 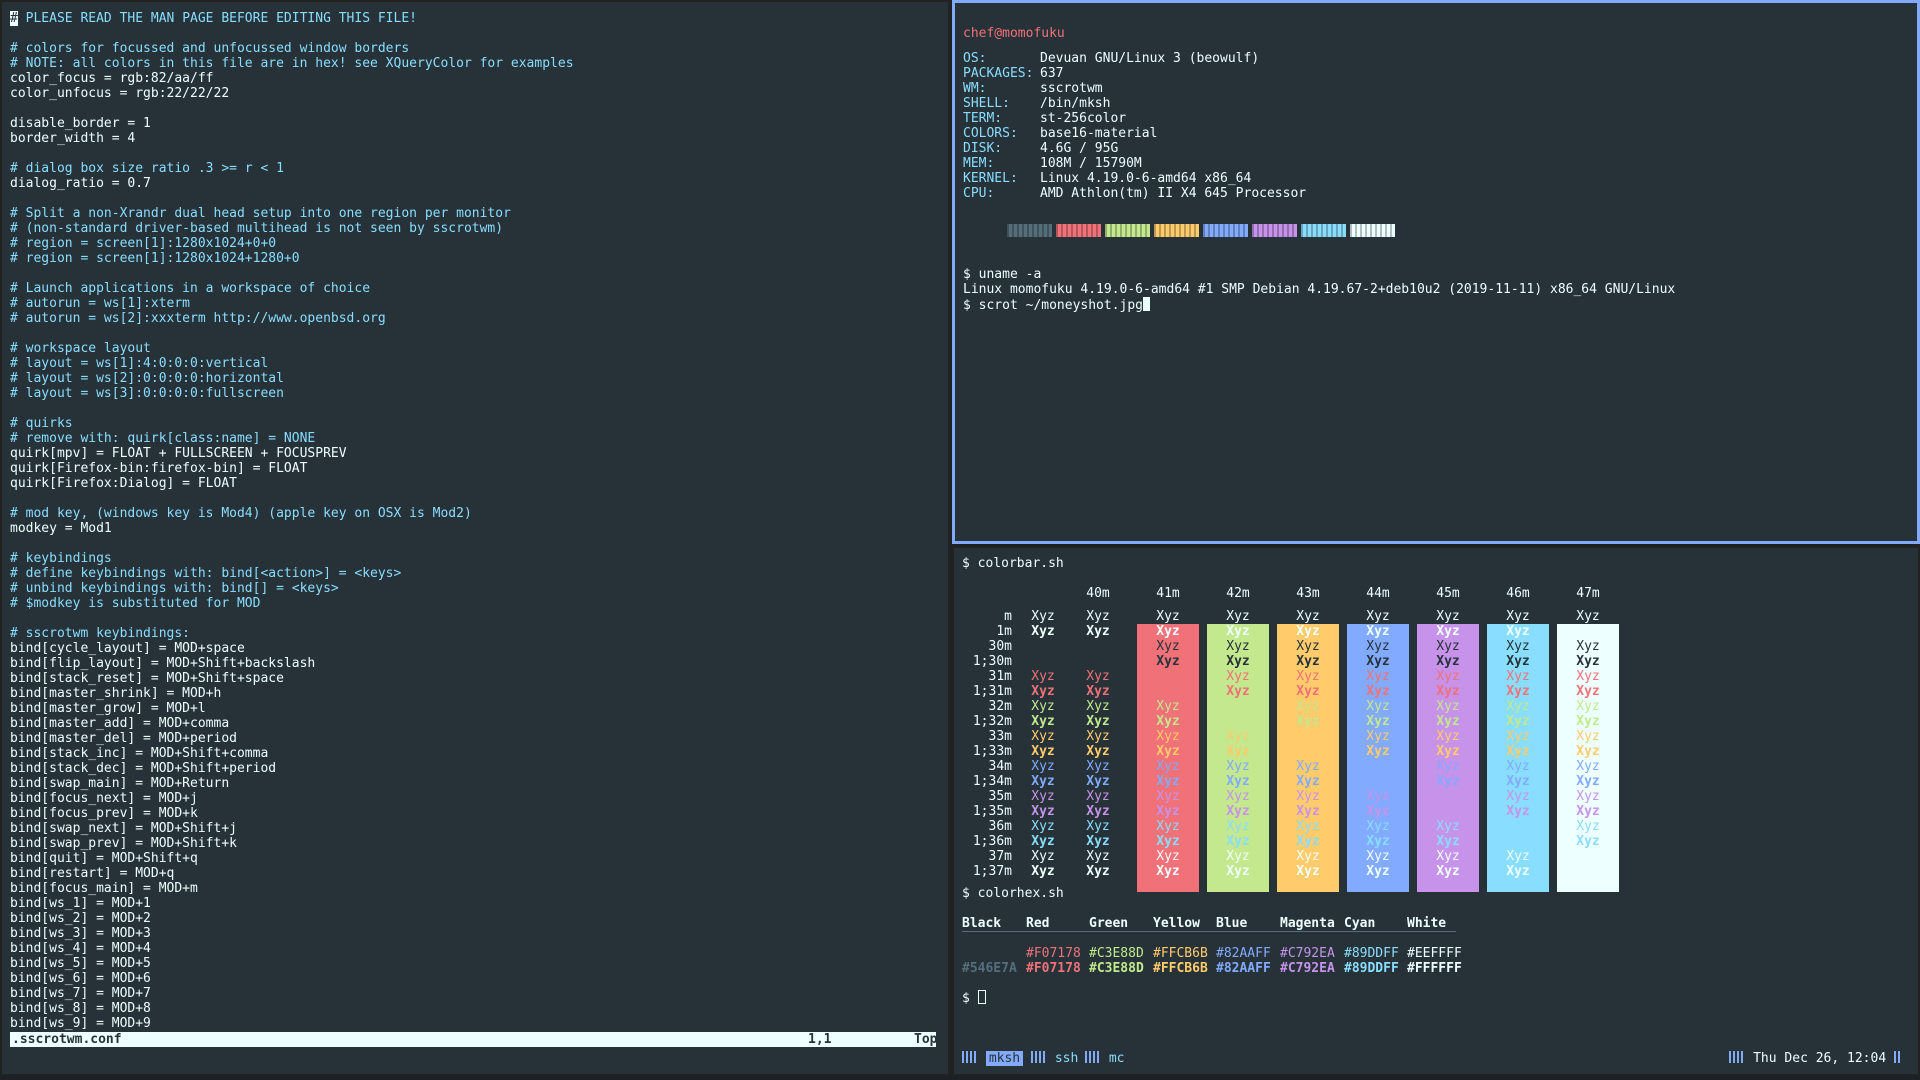 I want to click on colorbar-row-label: 1;30m, so click(x=992, y=661).